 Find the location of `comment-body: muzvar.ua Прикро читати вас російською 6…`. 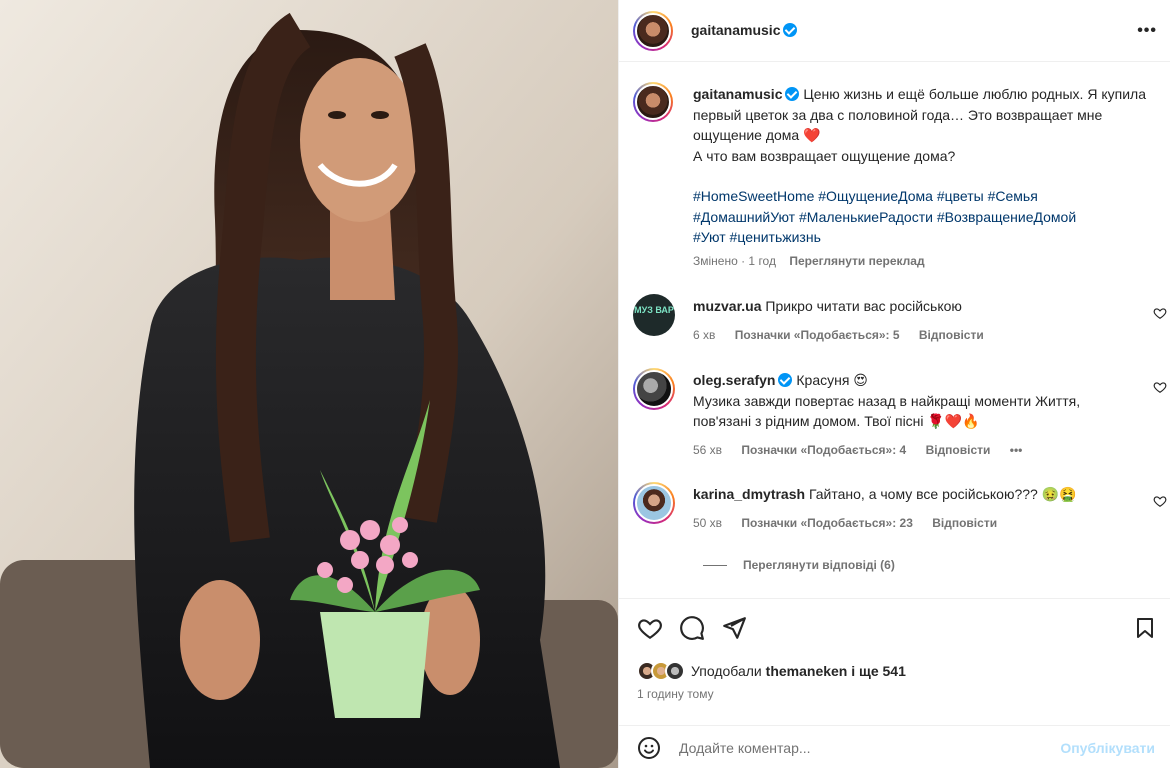

comment-body: muzvar.ua Прикро читати вас російською 6… is located at coordinates (913, 320).